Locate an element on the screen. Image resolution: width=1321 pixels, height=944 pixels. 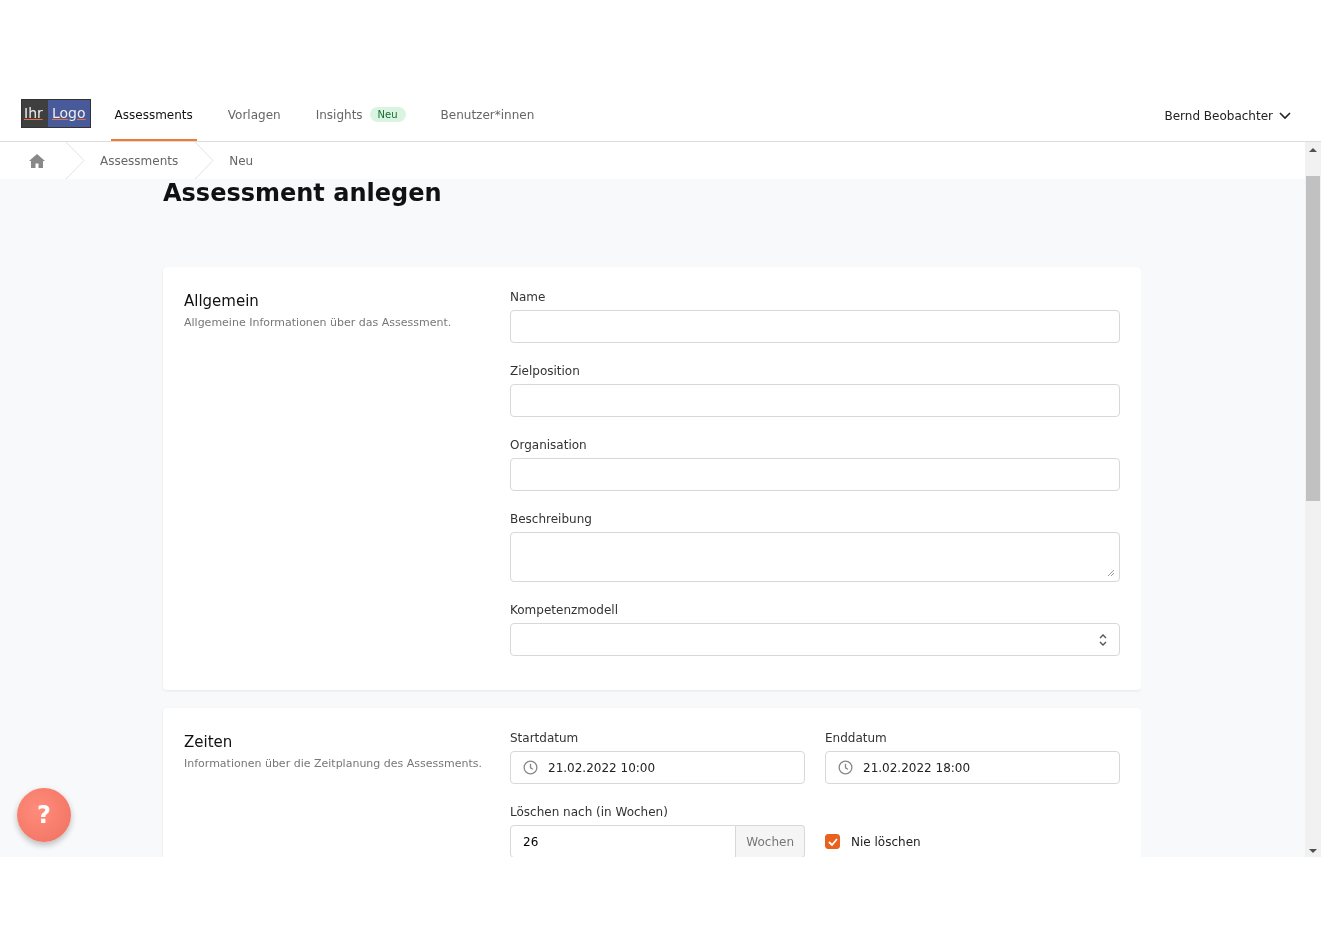
unit-addon: Wochen is located at coordinates (770, 841).